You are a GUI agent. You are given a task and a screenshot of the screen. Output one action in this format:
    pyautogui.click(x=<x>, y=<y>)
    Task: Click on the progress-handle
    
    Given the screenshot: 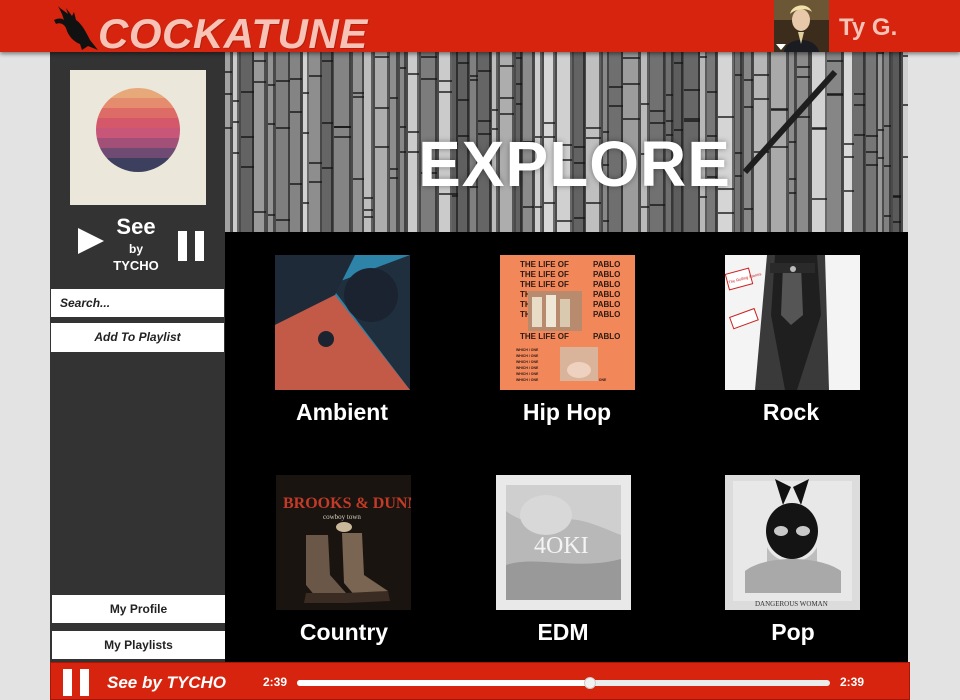 What is the action you would take?
    pyautogui.click(x=590, y=683)
    